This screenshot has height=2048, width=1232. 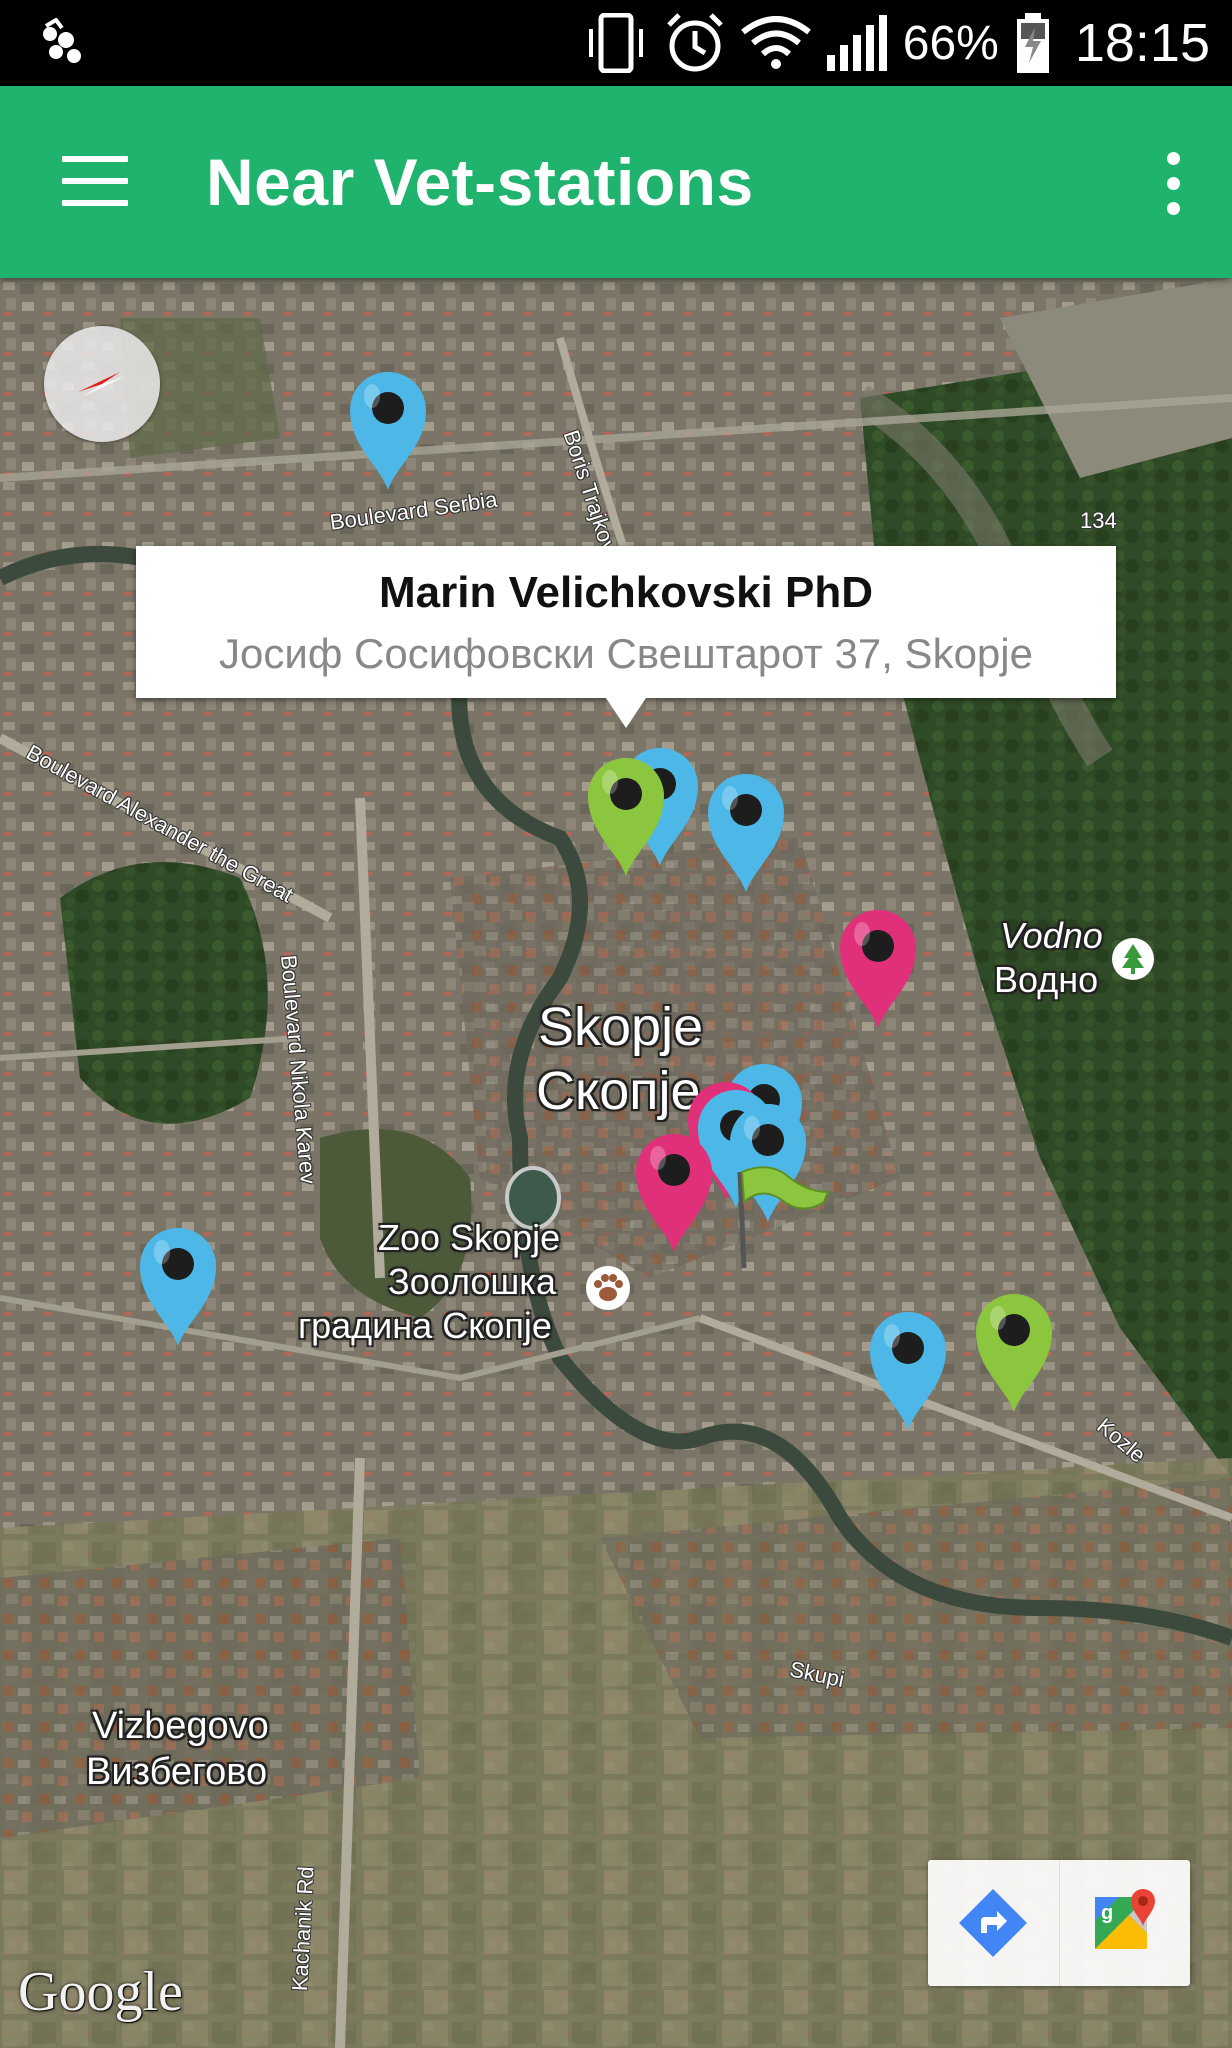 What do you see at coordinates (1107, 1913) in the screenshot?
I see `svg-text: g` at bounding box center [1107, 1913].